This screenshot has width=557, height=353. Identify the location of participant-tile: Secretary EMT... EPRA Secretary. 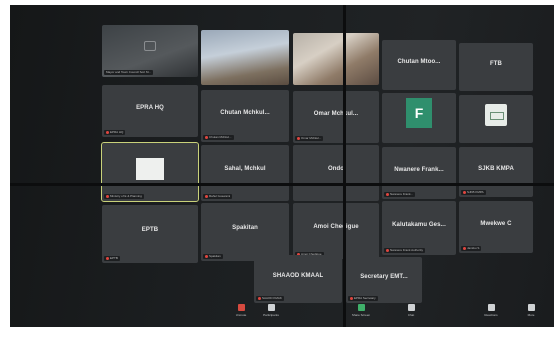
(384, 280).